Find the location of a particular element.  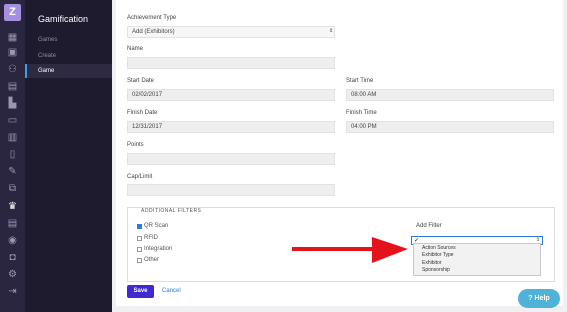

points-field is located at coordinates (231, 159).